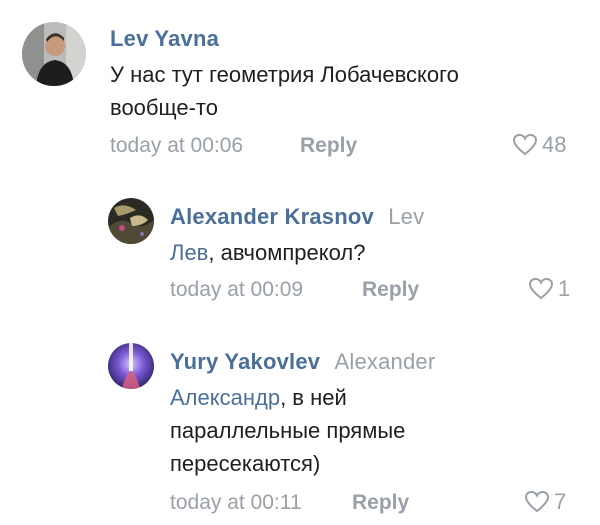  Describe the element at coordinates (164, 107) in the screenshot. I see `comment-text-line: вообще-то` at that location.